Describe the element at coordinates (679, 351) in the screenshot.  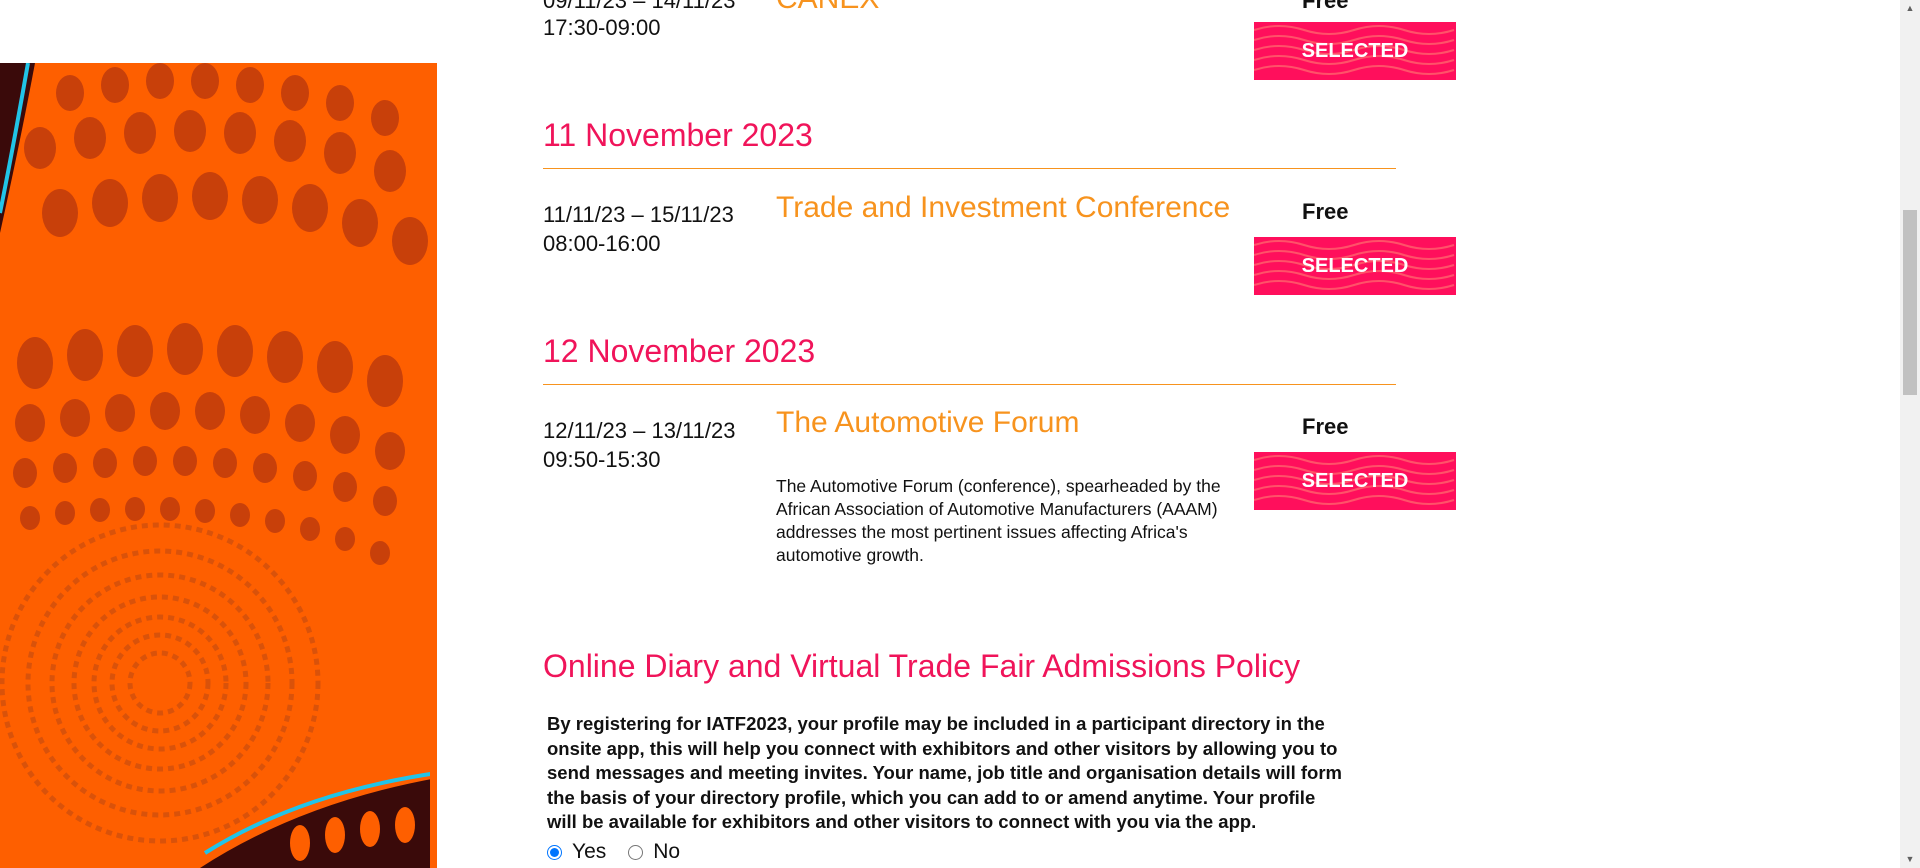
I see `day-heading: 12 November 2023` at that location.